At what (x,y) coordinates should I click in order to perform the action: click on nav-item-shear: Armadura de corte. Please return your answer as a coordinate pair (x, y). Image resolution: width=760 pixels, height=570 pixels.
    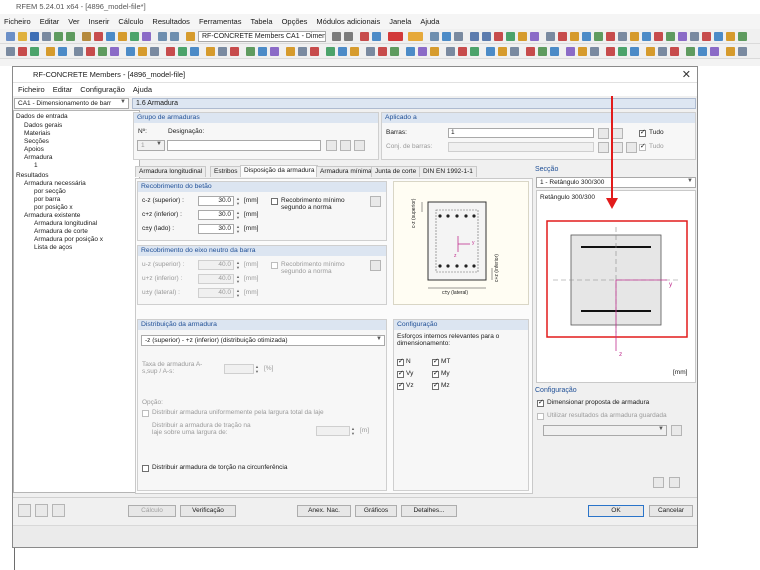
    Looking at the image, I should click on (61, 231).